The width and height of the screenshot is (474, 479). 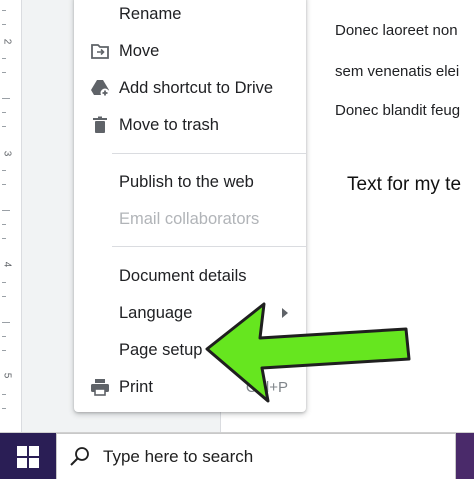 I want to click on menu-item-publish-to-web: Publish to the web, so click(x=190, y=182).